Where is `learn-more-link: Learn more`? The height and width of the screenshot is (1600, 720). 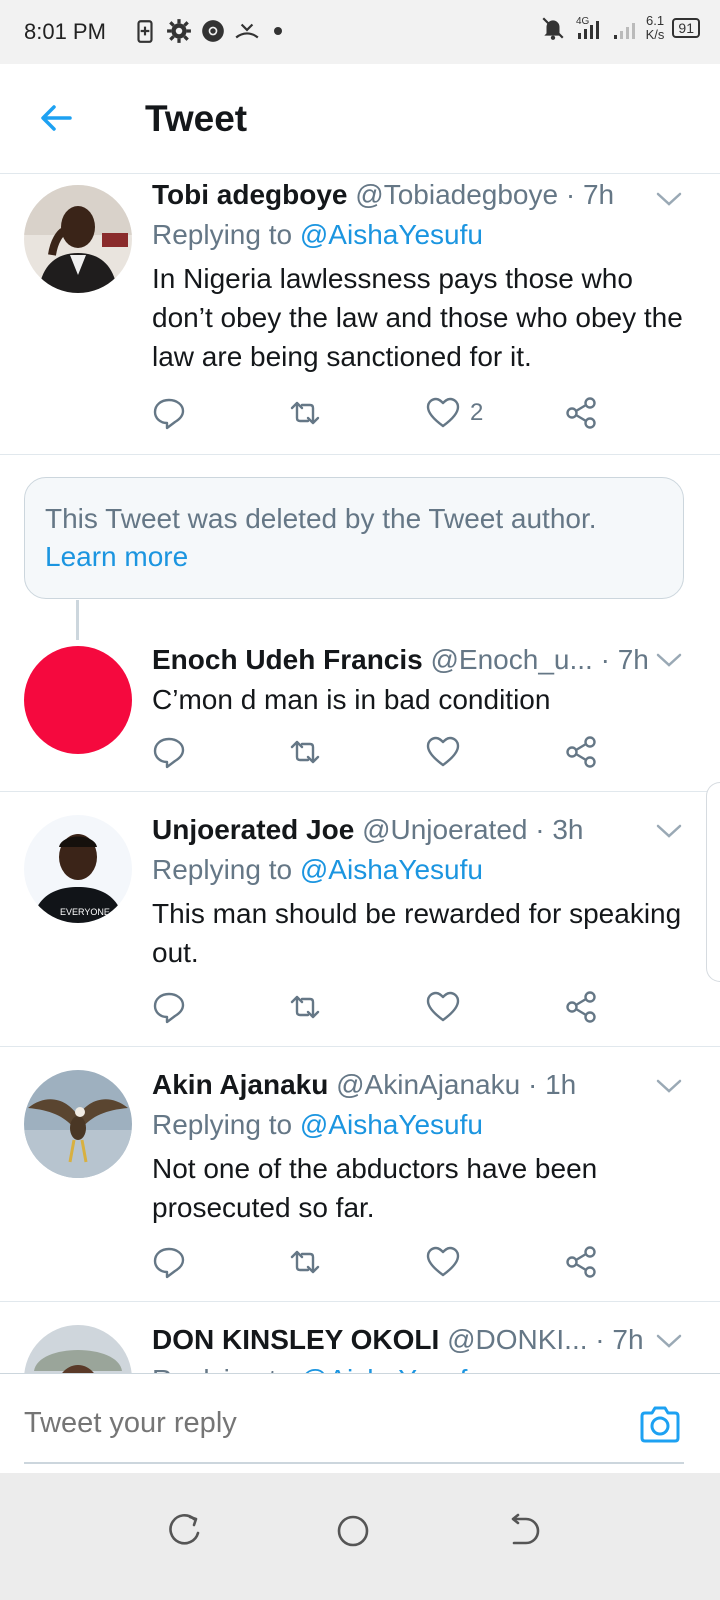
learn-more-link: Learn more is located at coordinates (116, 556).